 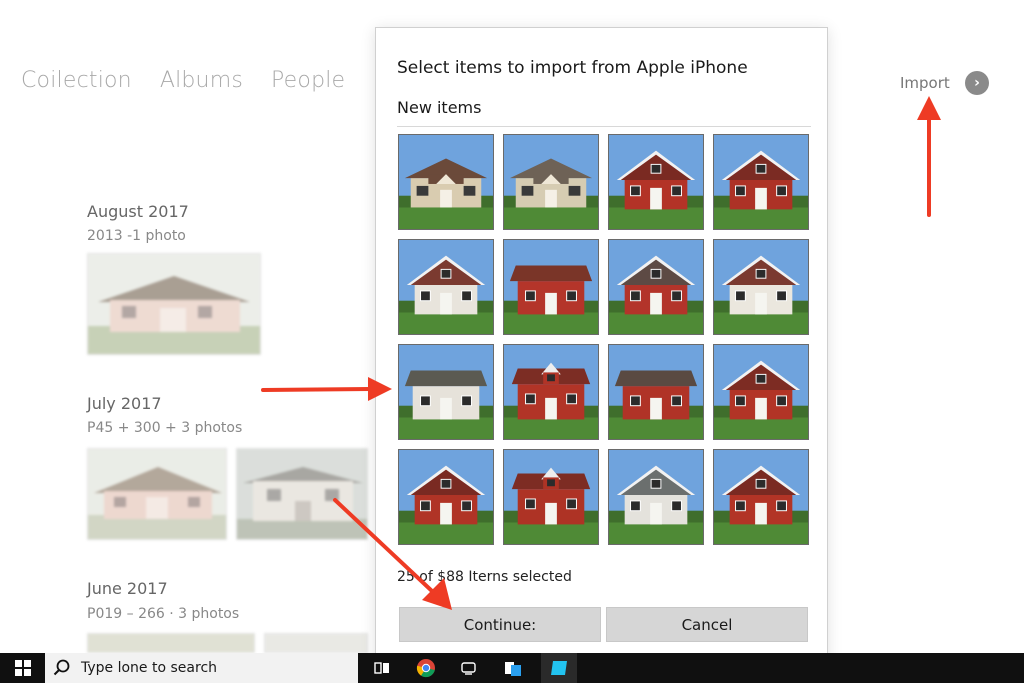 What do you see at coordinates (426, 668) in the screenshot?
I see `chrome-icon` at bounding box center [426, 668].